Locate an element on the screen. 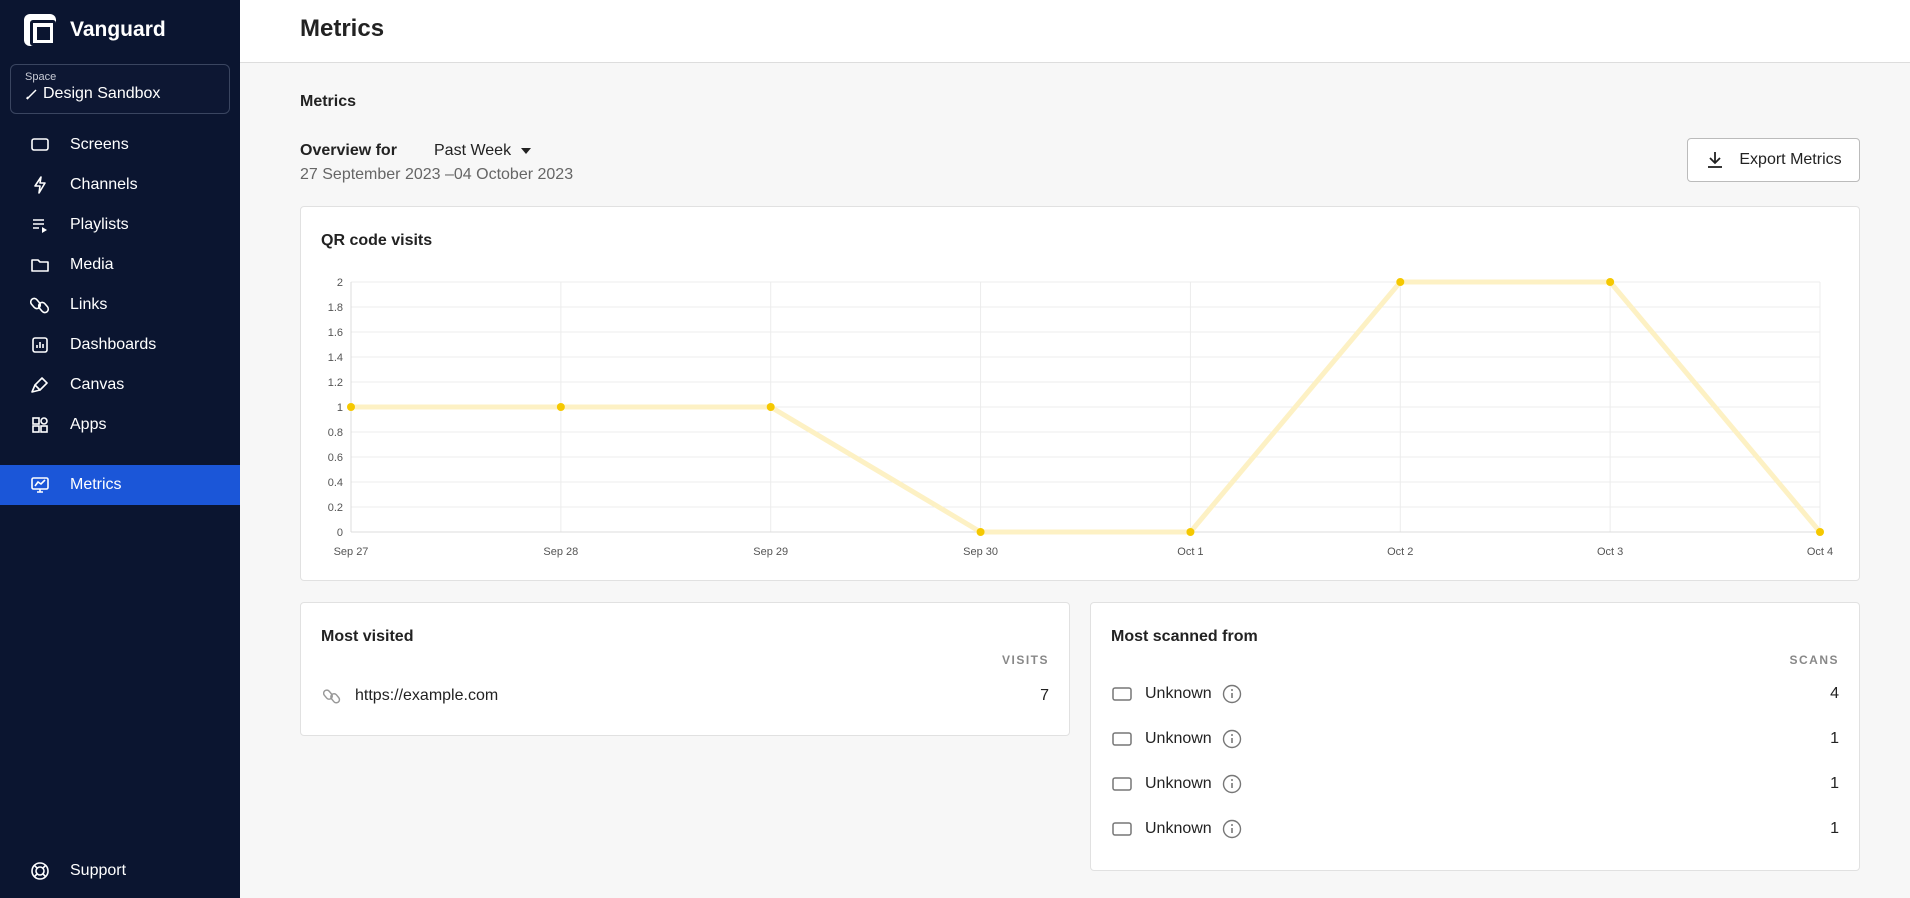  most-visited-title: Most visited is located at coordinates (367, 636).